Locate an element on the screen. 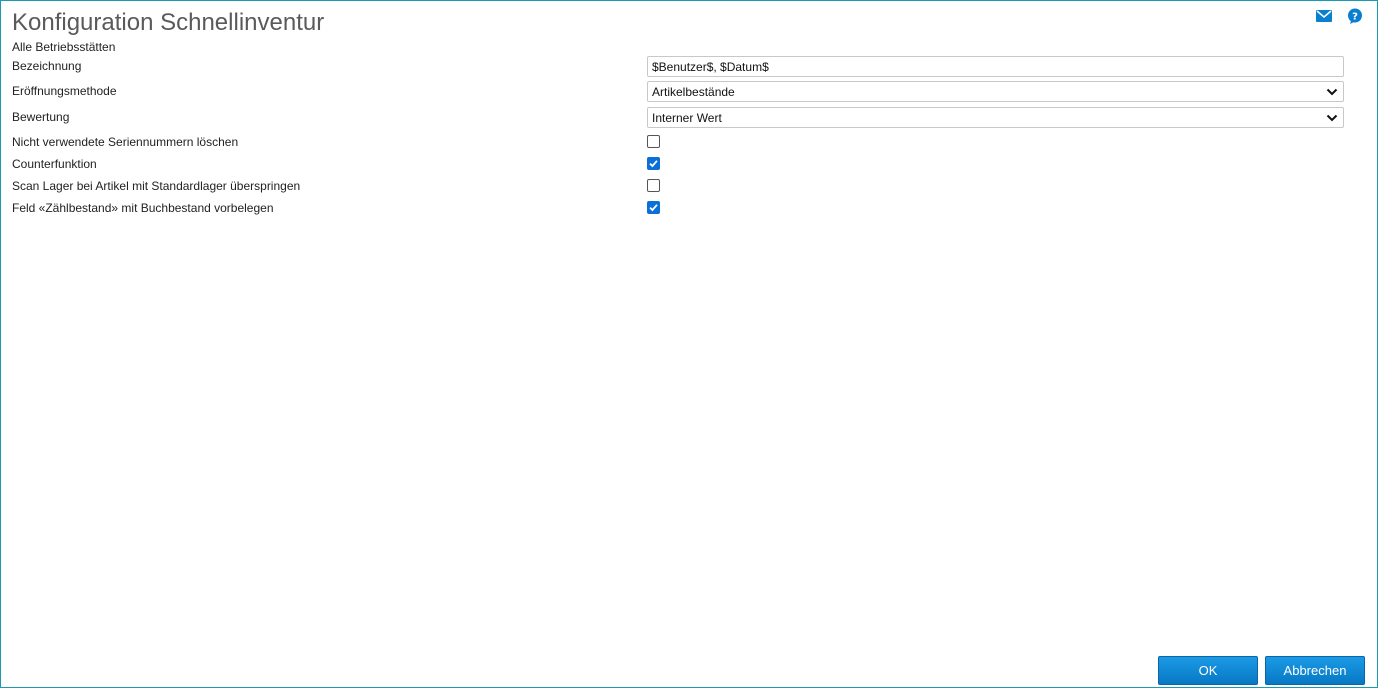 The height and width of the screenshot is (688, 1378). bezeichnung-input is located at coordinates (995, 66).